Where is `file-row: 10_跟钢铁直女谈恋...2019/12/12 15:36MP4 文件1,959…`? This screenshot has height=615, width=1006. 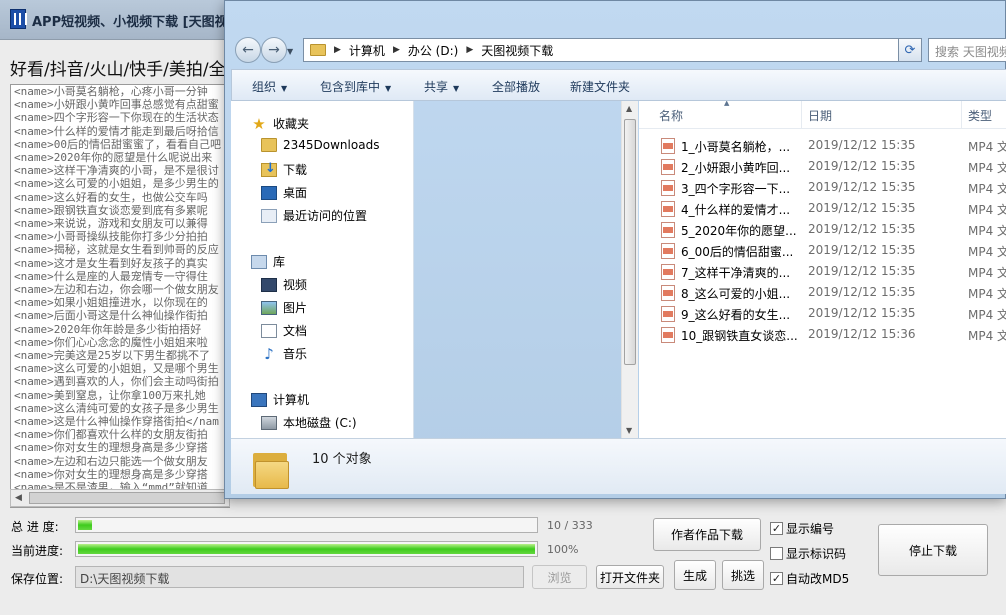
file-row: 10_跟钢铁直女谈恋...2019/12/12 15:36MP4 文件1,959… is located at coordinates (822, 334).